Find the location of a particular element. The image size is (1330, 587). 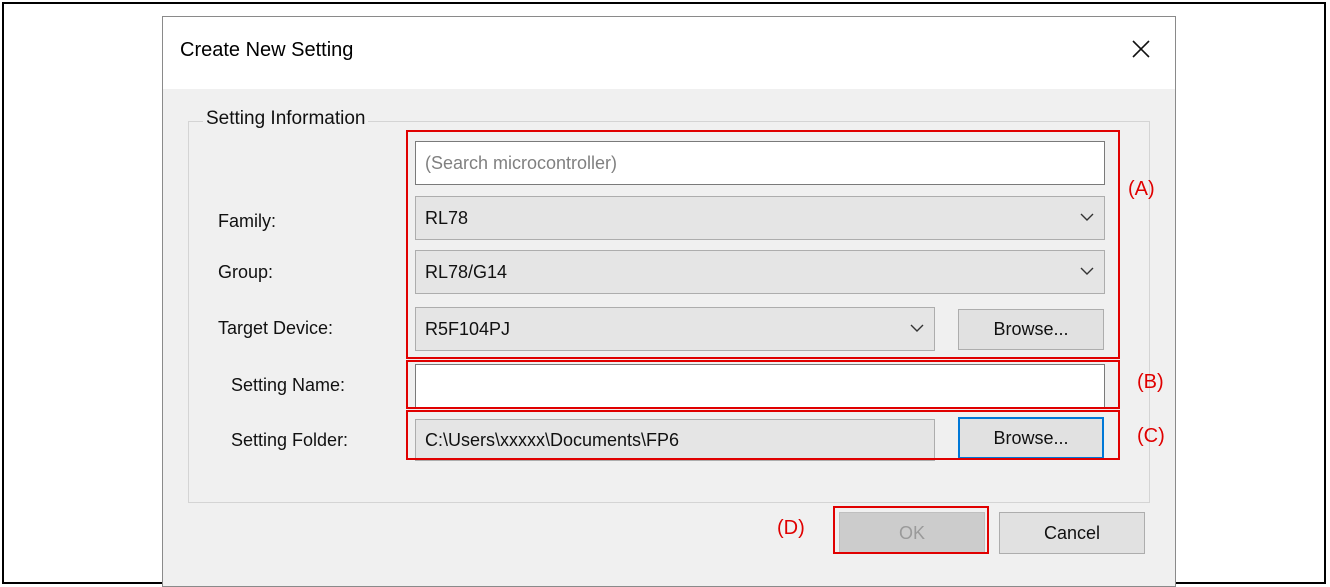

family-label: Family: is located at coordinates (247, 221).